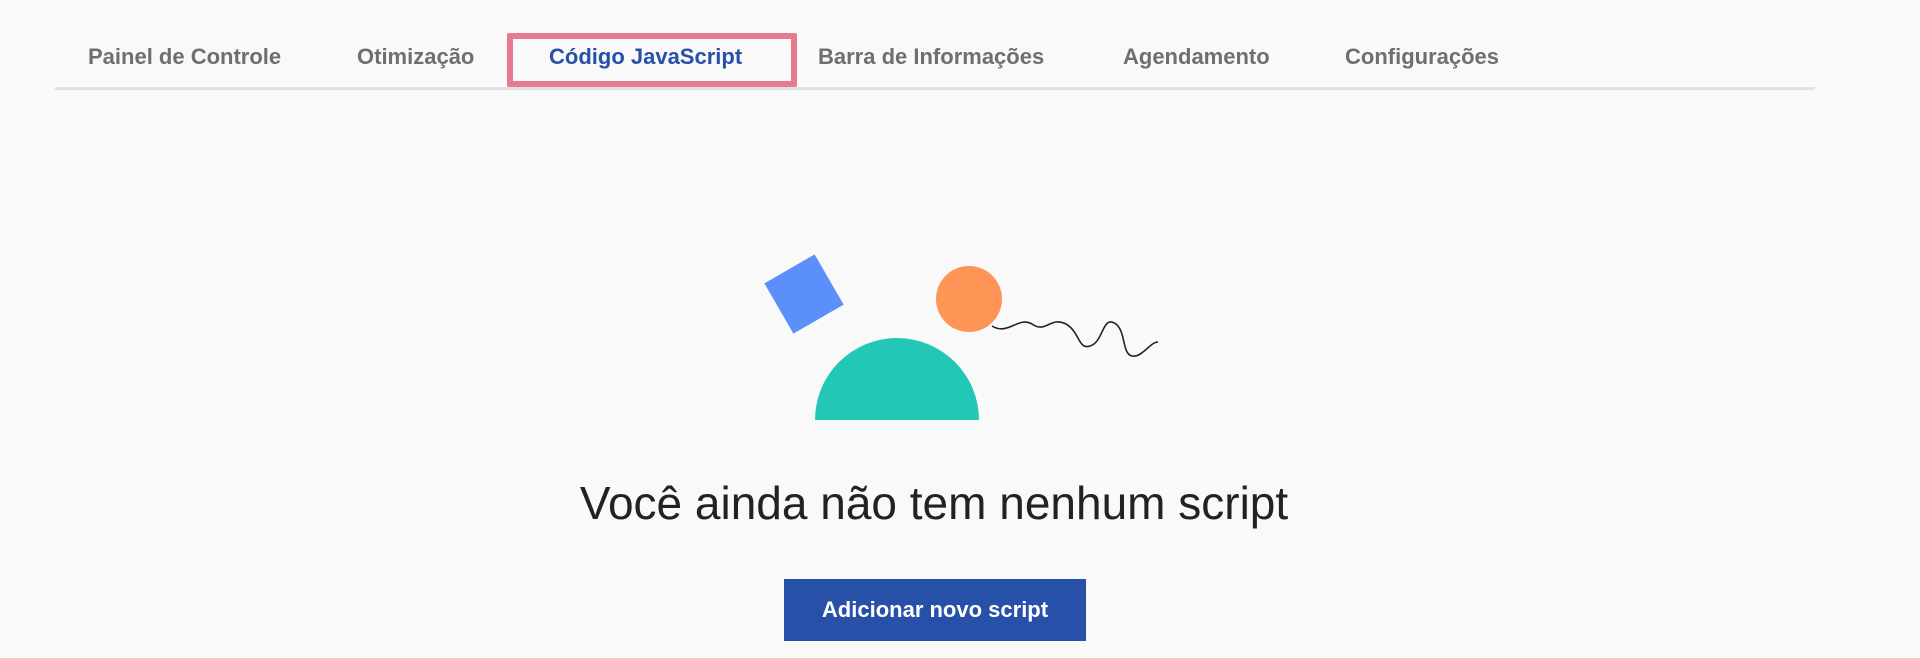 This screenshot has height=658, width=1920. What do you see at coordinates (804, 294) in the screenshot?
I see `square-shape` at bounding box center [804, 294].